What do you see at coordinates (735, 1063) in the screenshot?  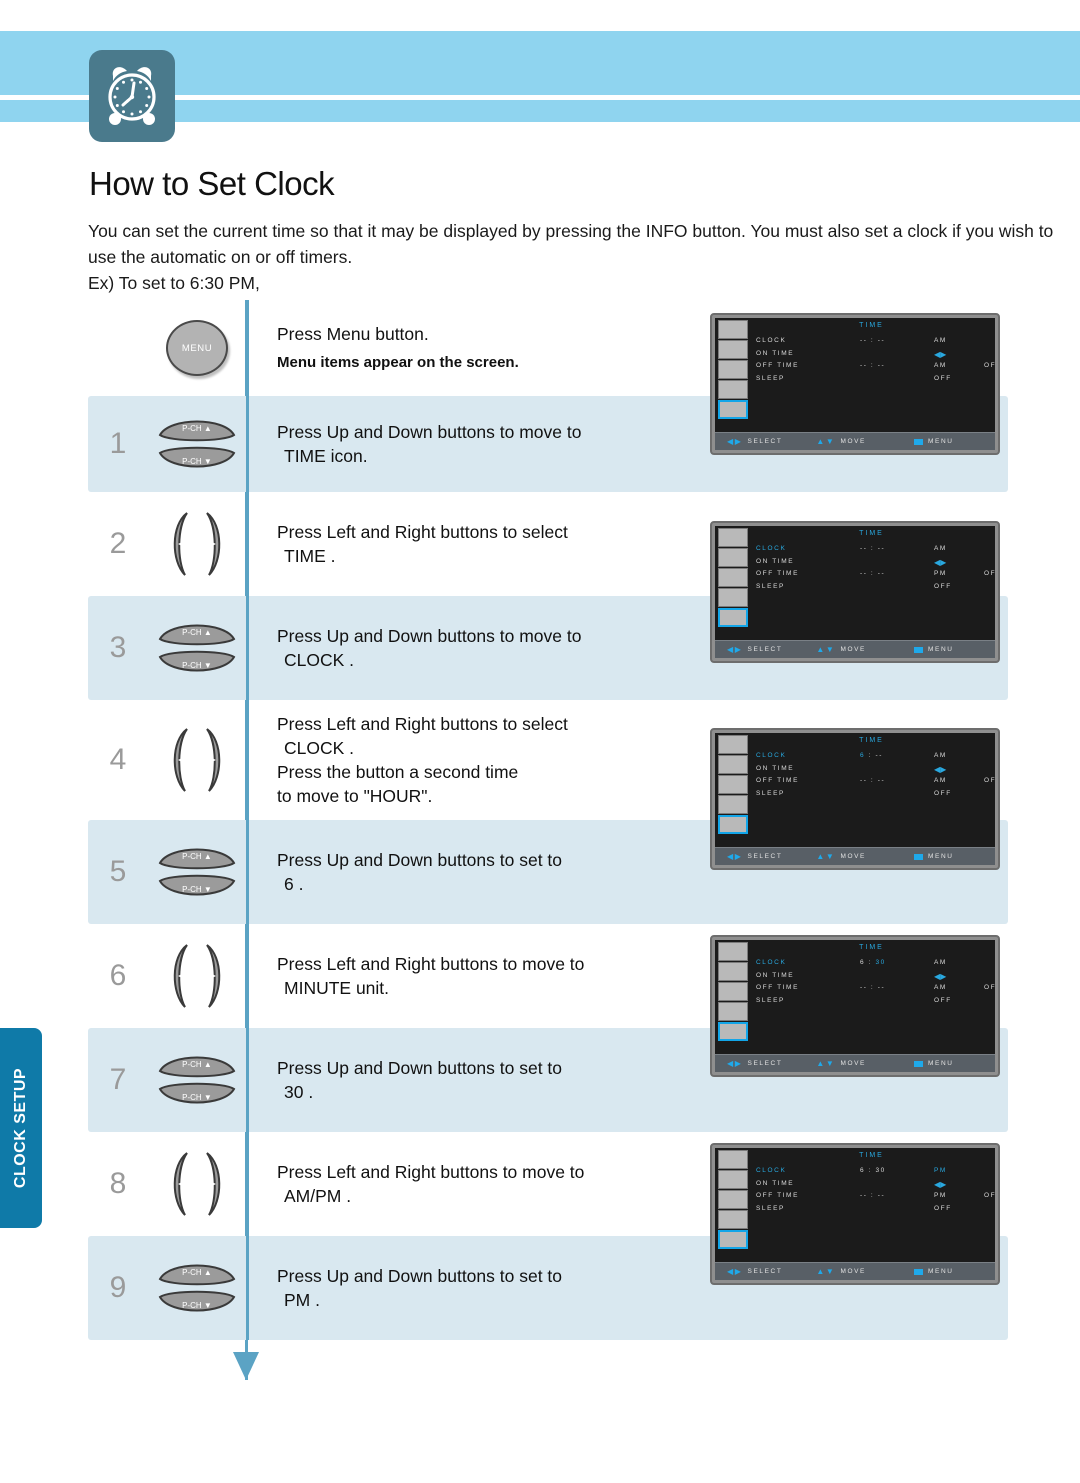 I see `left-right-arrow-icon: ◀▶` at bounding box center [735, 1063].